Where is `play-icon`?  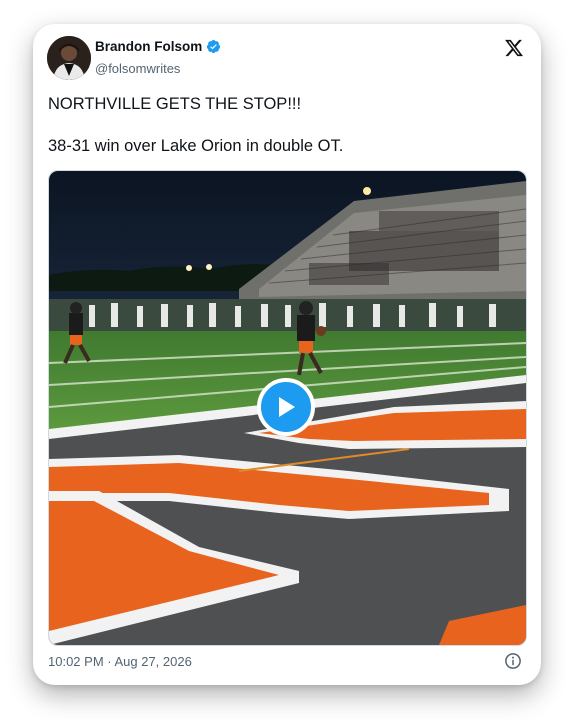 play-icon is located at coordinates (287, 407).